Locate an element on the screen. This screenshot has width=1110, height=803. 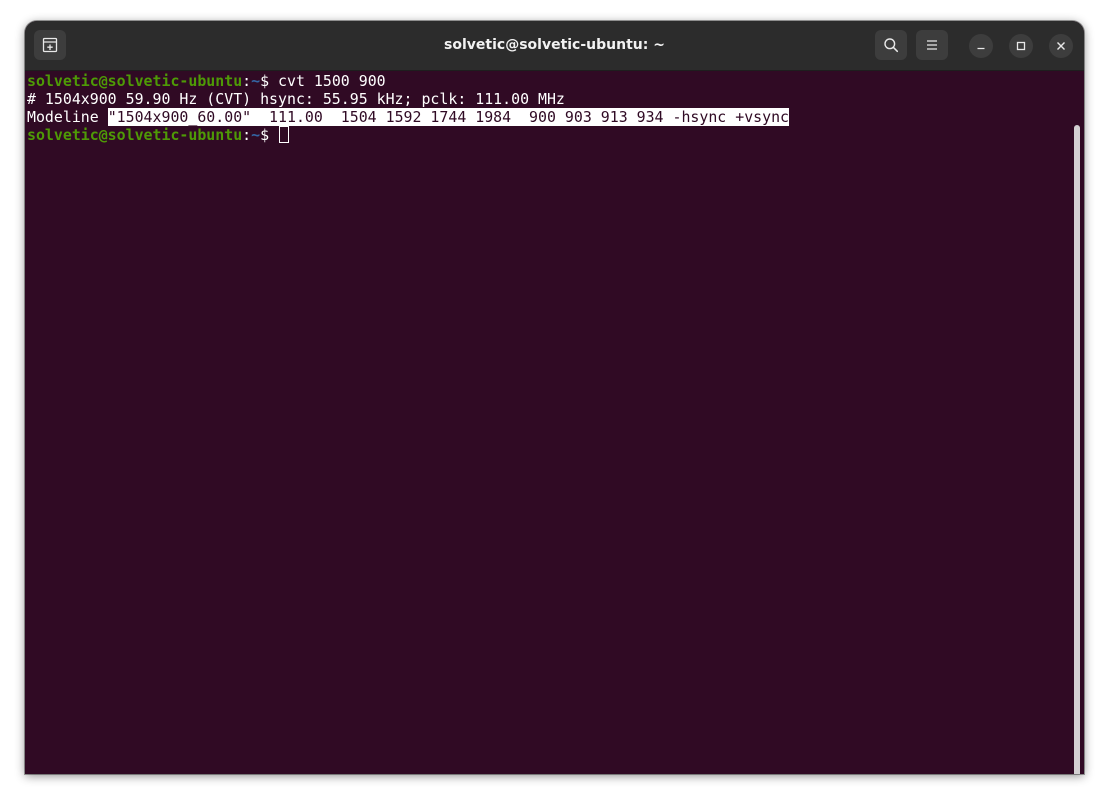
close-icon is located at coordinates (1061, 46).